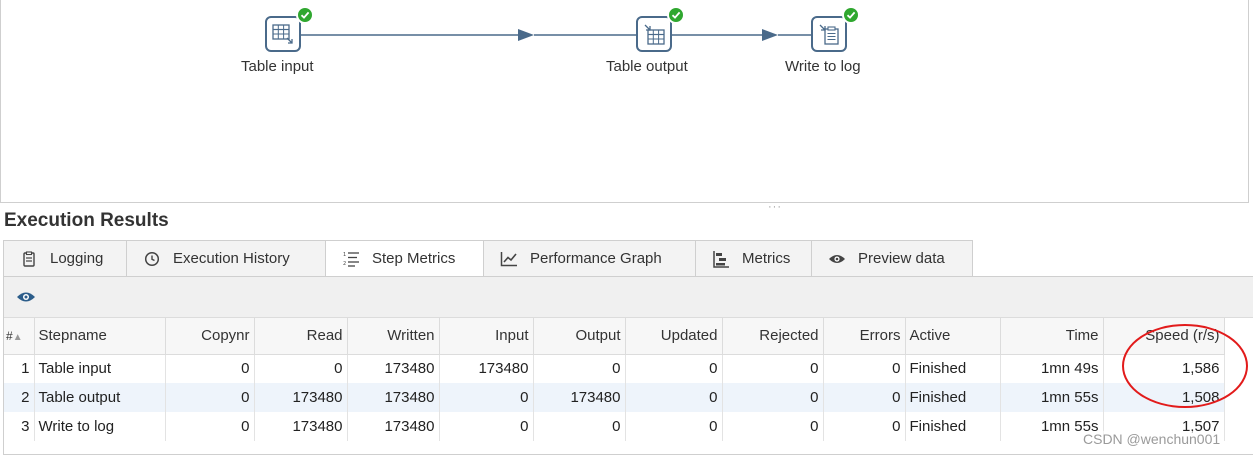 Image resolution: width=1253 pixels, height=455 pixels. Describe the element at coordinates (1164, 336) in the screenshot. I see `column-header-speed: Speed (r/s)` at that location.